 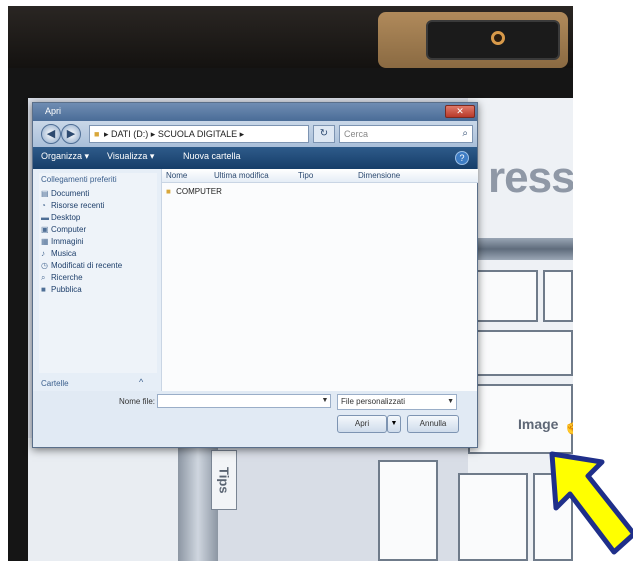 What do you see at coordinates (174, 134) in the screenshot?
I see `address-path: ▸ DATI (D:) ▸ SCUOLA DIGITALE ▸` at bounding box center [174, 134].